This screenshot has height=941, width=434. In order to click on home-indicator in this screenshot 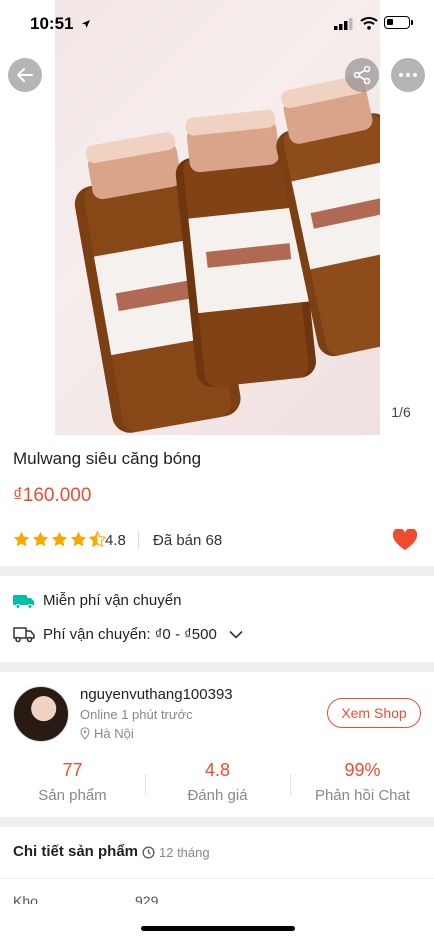, I will do `click(218, 928)`.